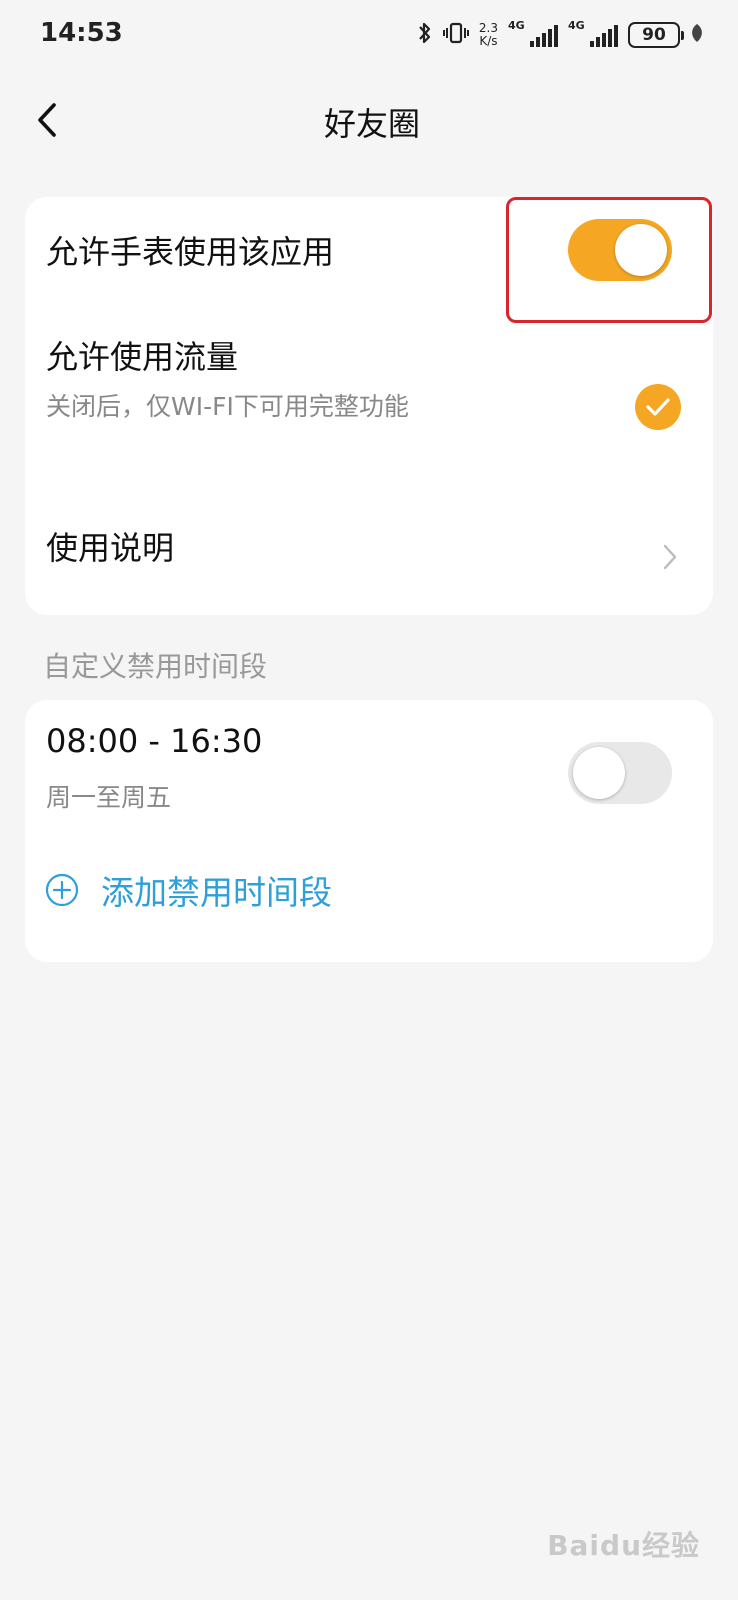 This screenshot has height=1600, width=738. I want to click on period-days: 周一至周五, so click(109, 797).